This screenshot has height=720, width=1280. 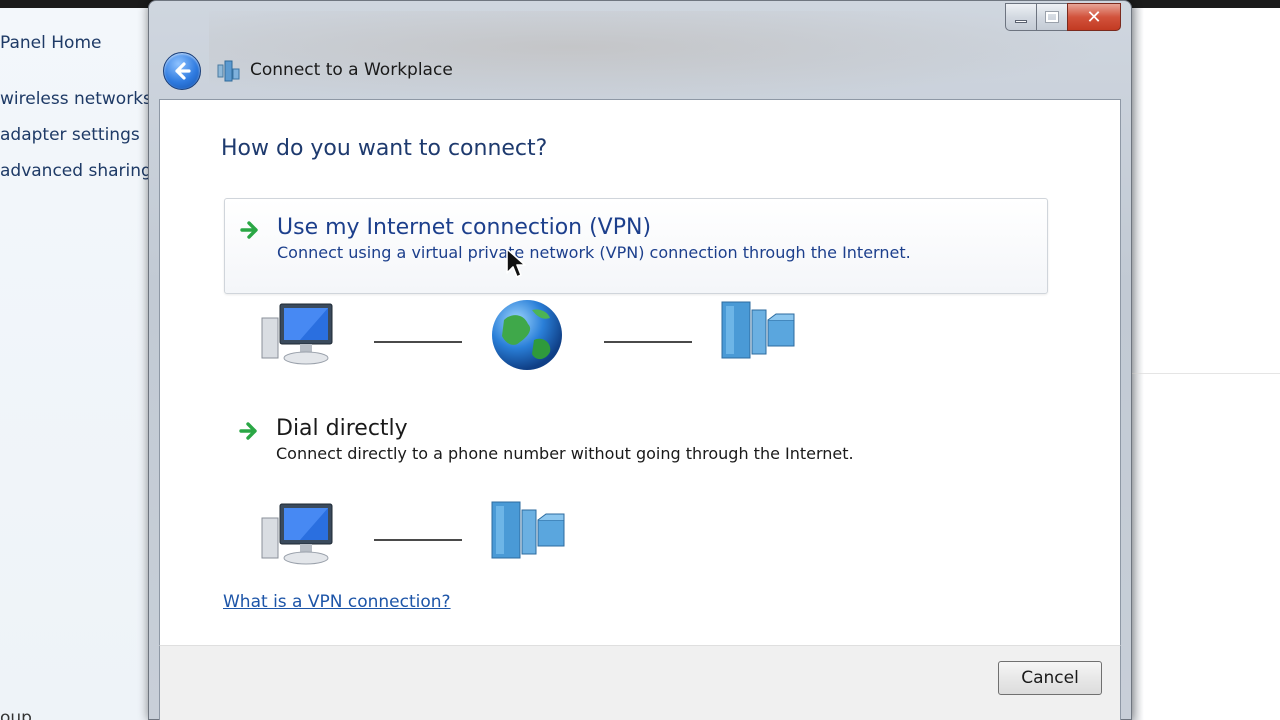 What do you see at coordinates (1205, 373) in the screenshot?
I see `divider` at bounding box center [1205, 373].